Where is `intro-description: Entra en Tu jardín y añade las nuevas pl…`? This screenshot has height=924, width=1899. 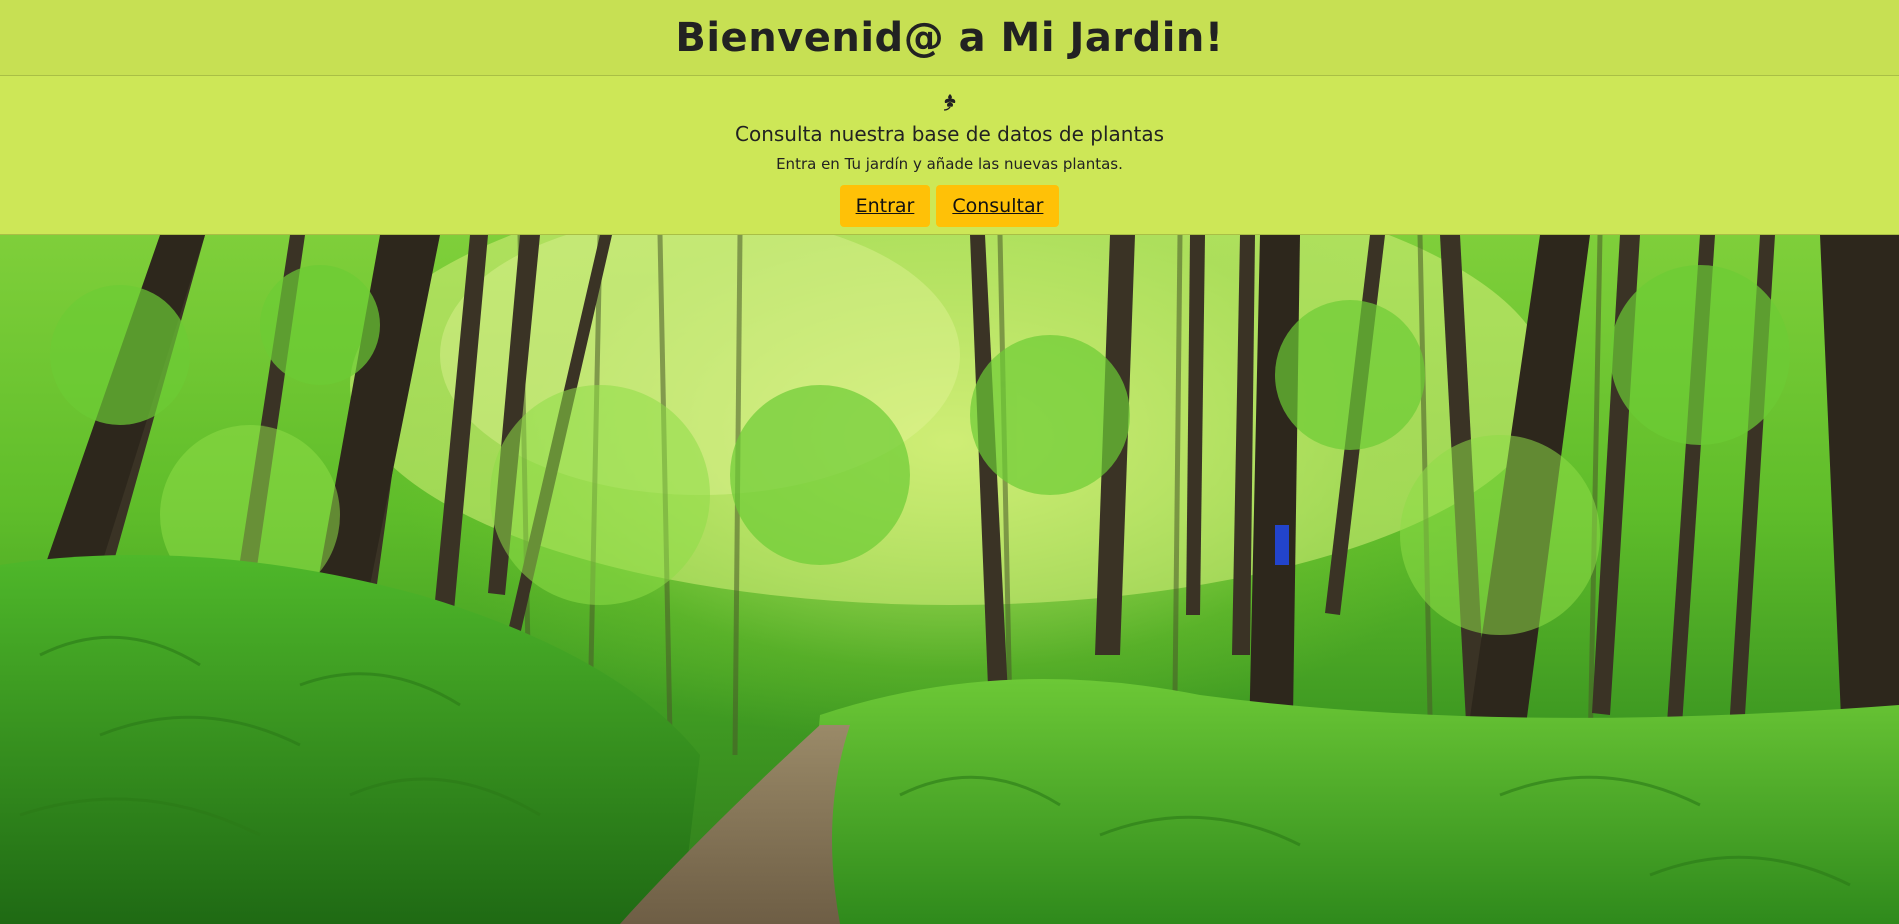
intro-description: Entra en Tu jardín y añade las nuevas pl… is located at coordinates (949, 164).